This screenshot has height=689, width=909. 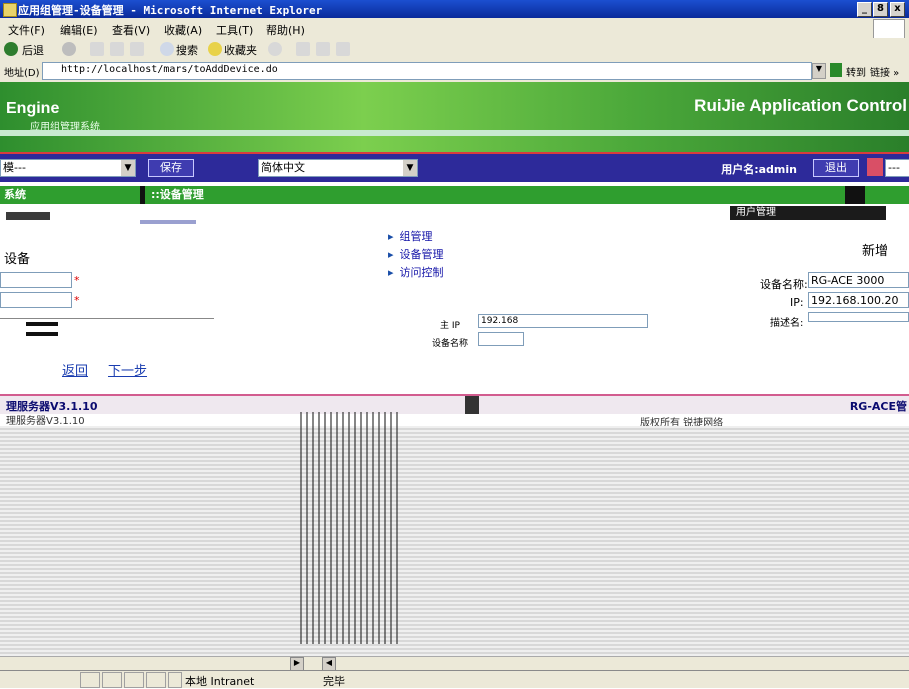 What do you see at coordinates (887, 195) in the screenshot?
I see `tab-right` at bounding box center [887, 195].